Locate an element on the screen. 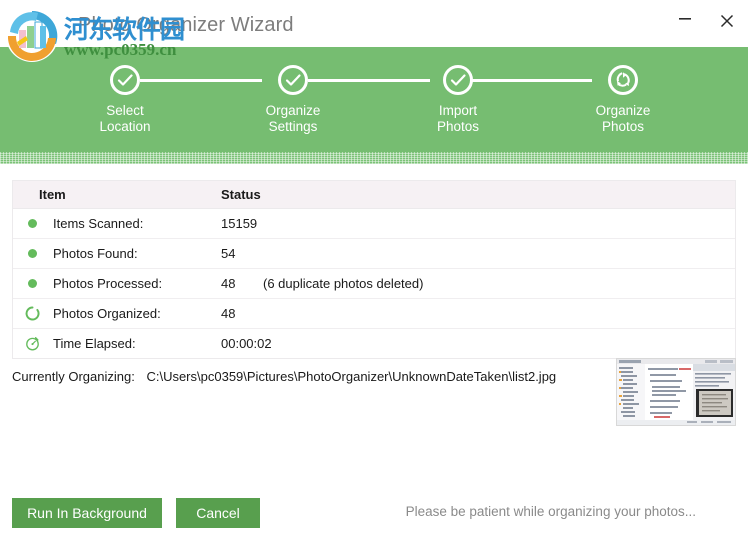 This screenshot has width=748, height=533. band-texture-strip is located at coordinates (374, 158).